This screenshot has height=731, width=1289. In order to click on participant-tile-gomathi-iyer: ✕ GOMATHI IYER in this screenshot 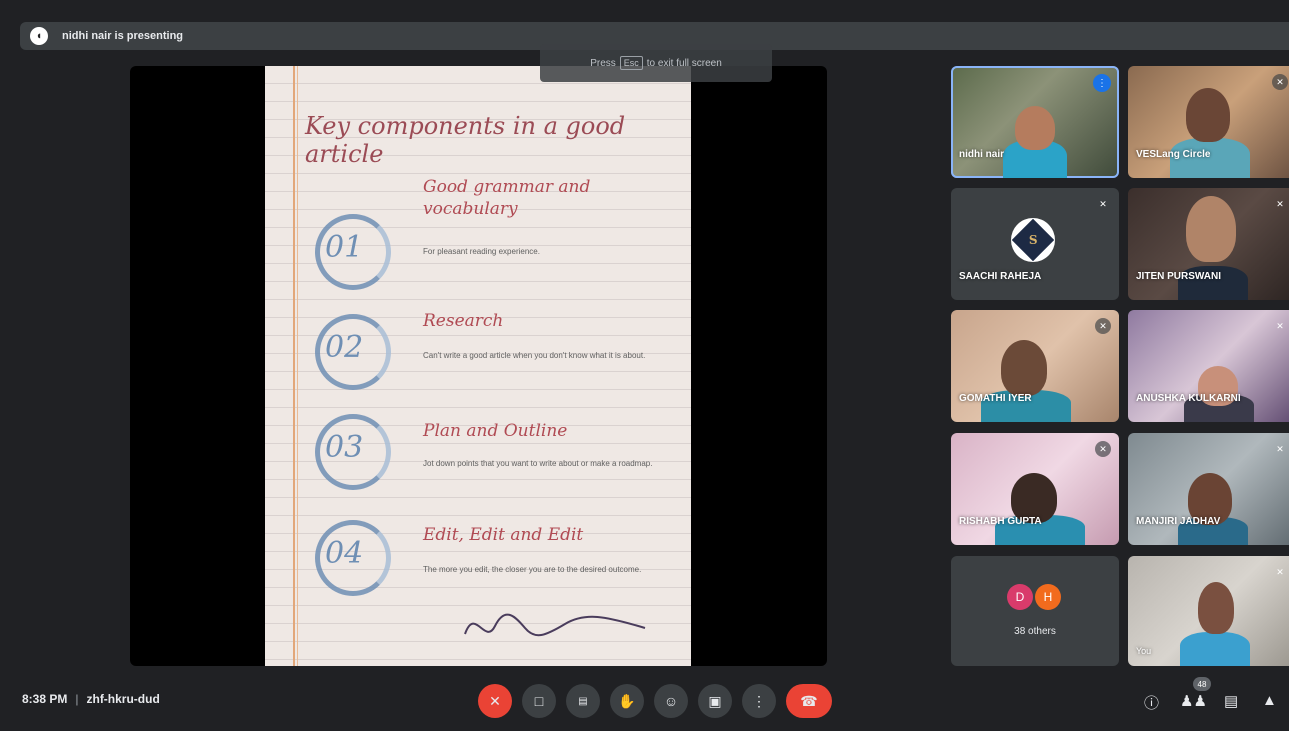, I will do `click(1035, 366)`.